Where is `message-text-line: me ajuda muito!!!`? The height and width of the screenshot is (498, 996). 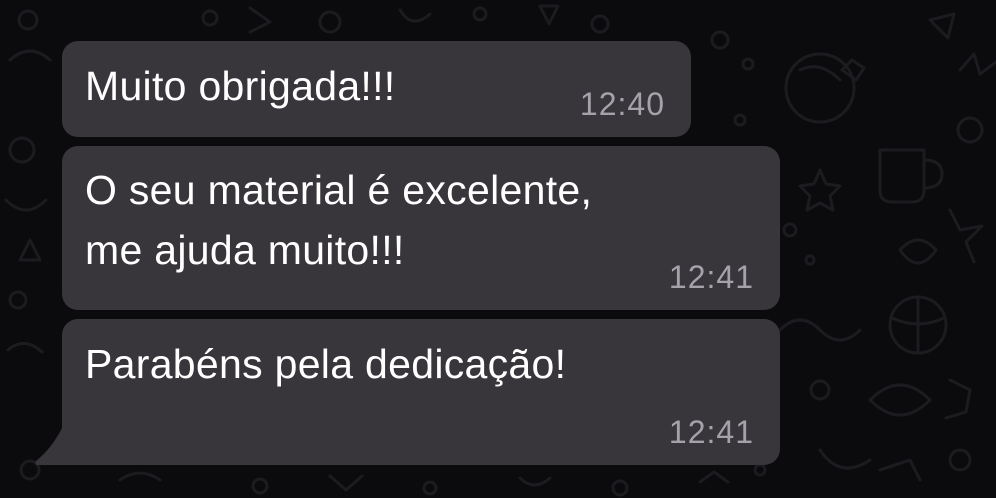 message-text-line: me ajuda muito!!! is located at coordinates (245, 250).